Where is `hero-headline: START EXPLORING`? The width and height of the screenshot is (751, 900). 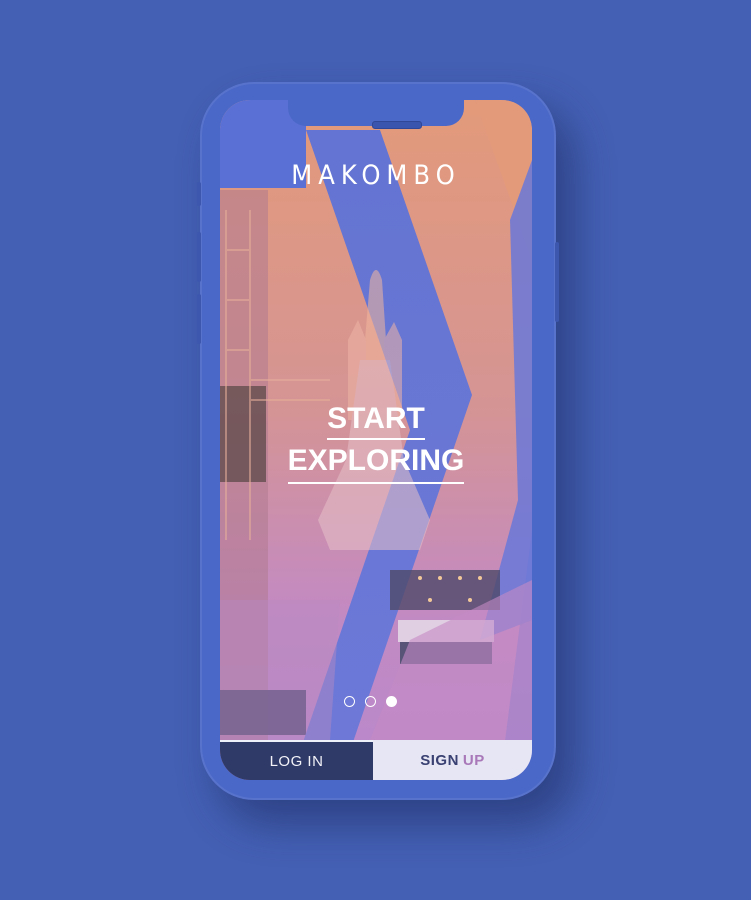 hero-headline: START EXPLORING is located at coordinates (376, 443).